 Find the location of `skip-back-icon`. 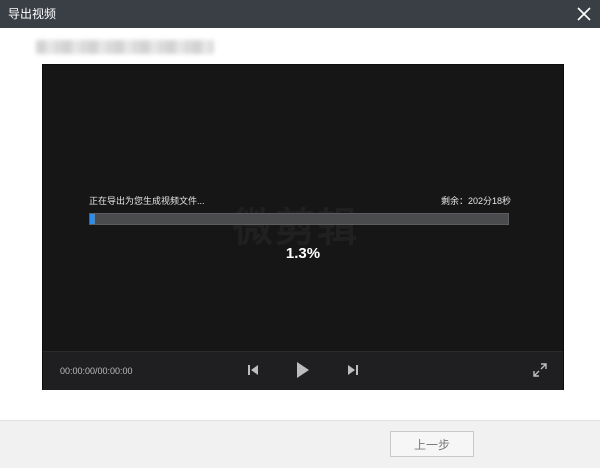

skip-back-icon is located at coordinates (253, 370).